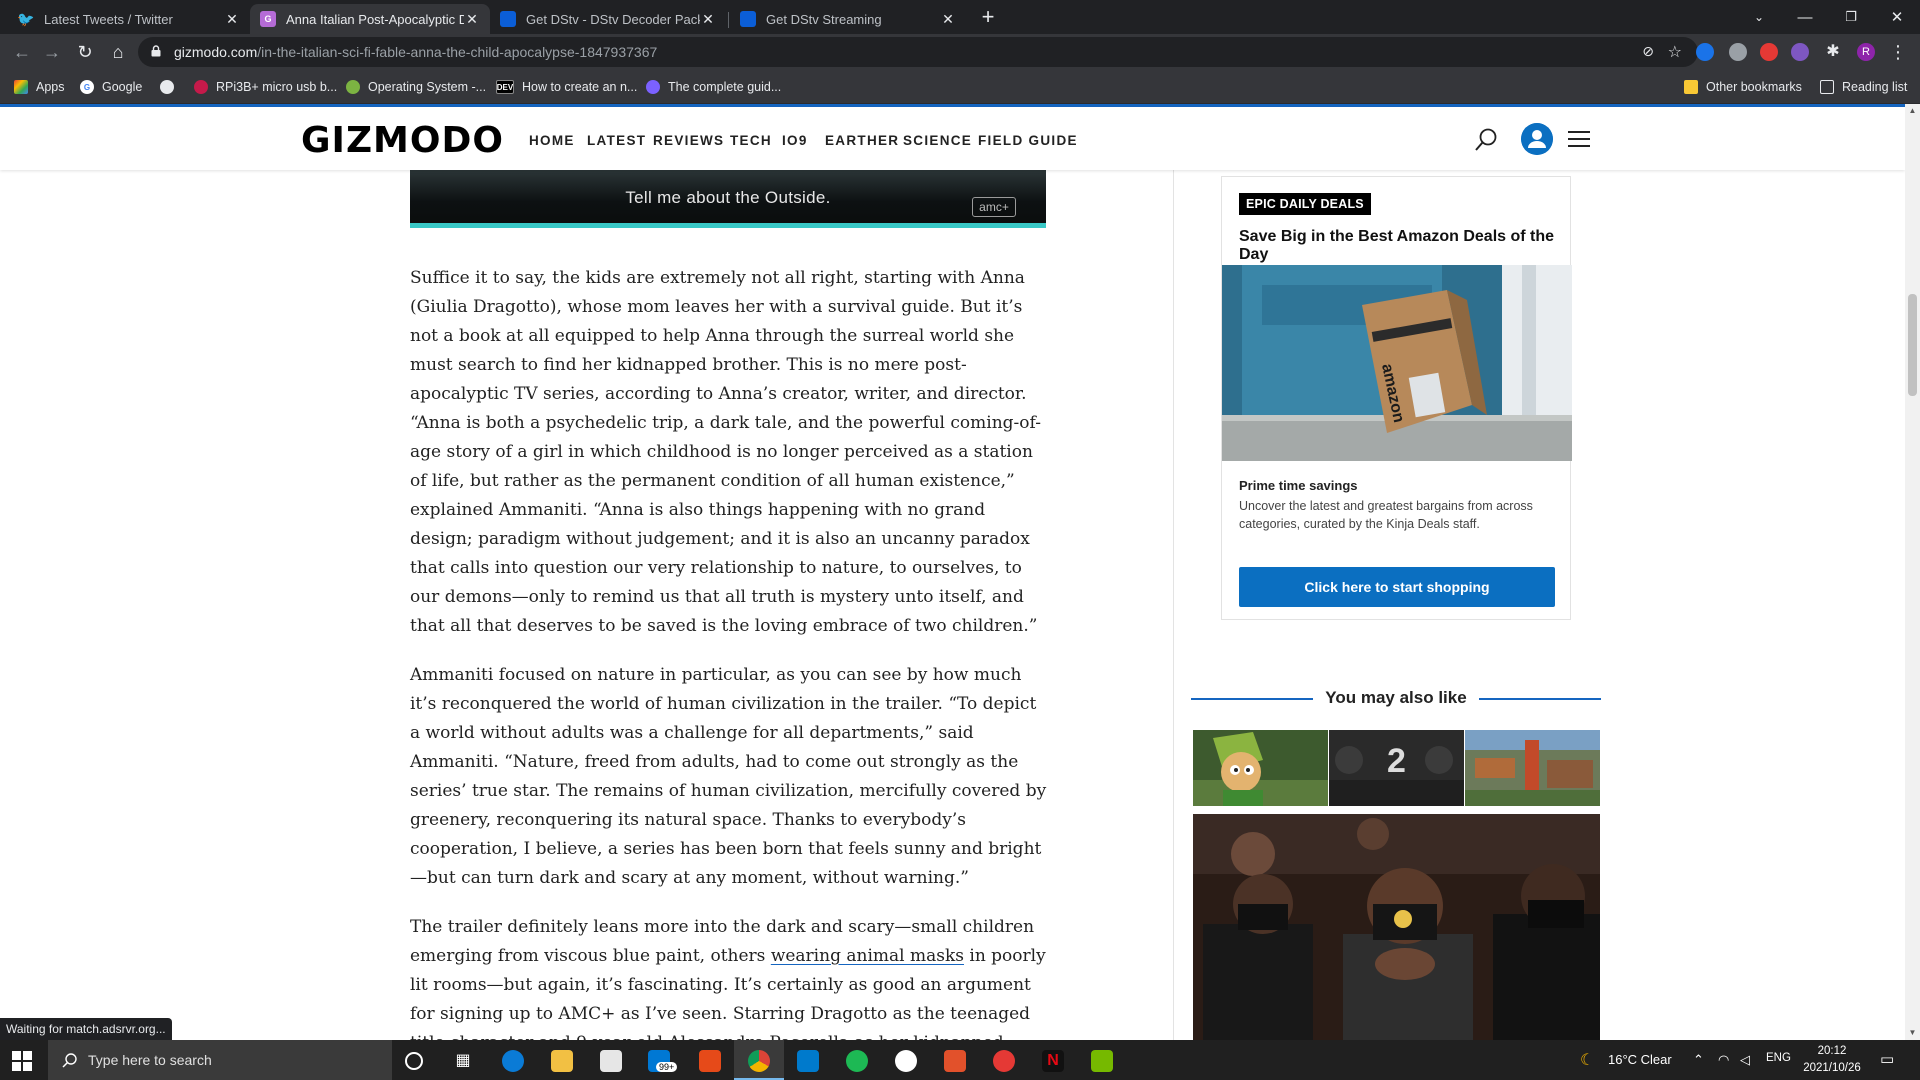 This screenshot has width=1920, height=1080. I want to click on edge-browser-icon, so click(513, 1061).